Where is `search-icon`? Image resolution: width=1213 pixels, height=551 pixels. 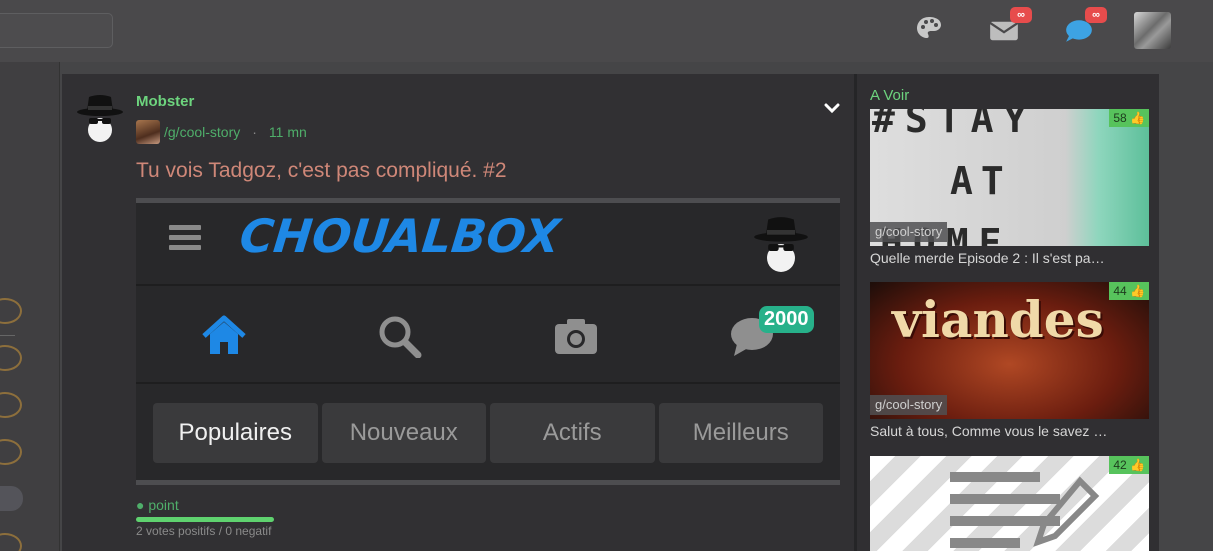 search-icon is located at coordinates (400, 337).